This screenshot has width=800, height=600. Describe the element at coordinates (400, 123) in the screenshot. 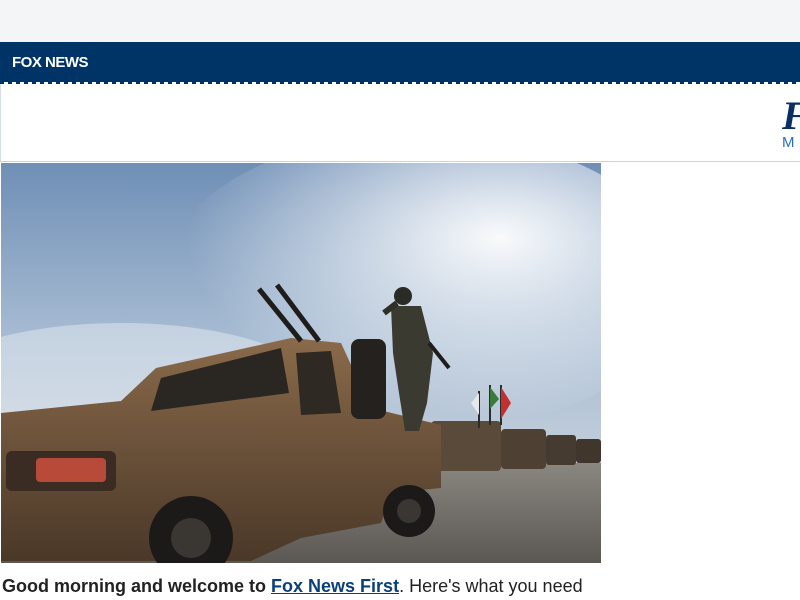

I see `newsletter-header: F M` at that location.